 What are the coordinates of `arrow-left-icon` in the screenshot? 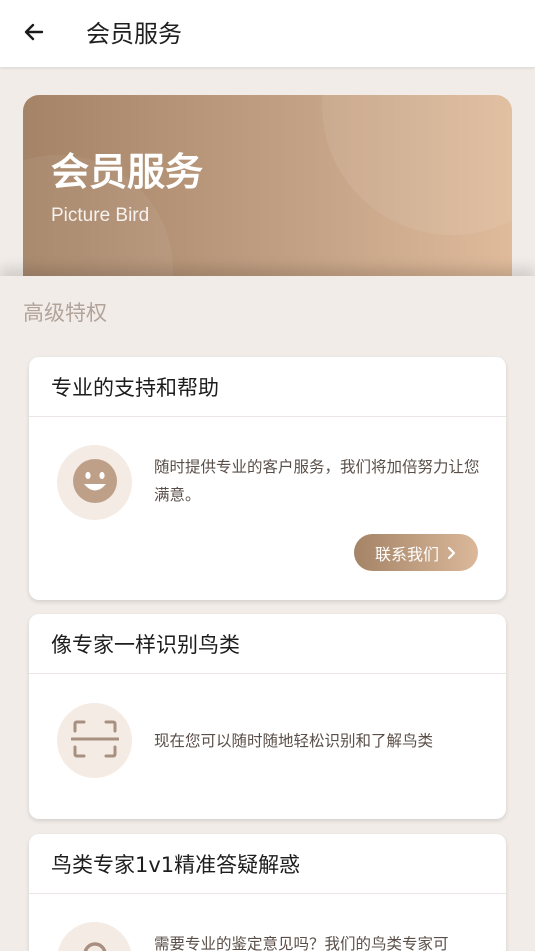 It's located at (34, 34).